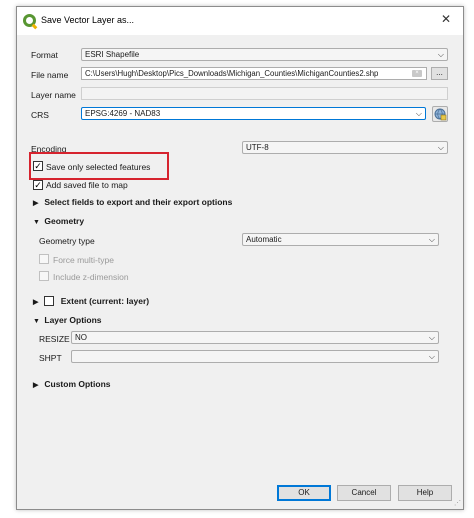 The height and width of the screenshot is (518, 474). I want to click on extent-checkbox, so click(49, 301).